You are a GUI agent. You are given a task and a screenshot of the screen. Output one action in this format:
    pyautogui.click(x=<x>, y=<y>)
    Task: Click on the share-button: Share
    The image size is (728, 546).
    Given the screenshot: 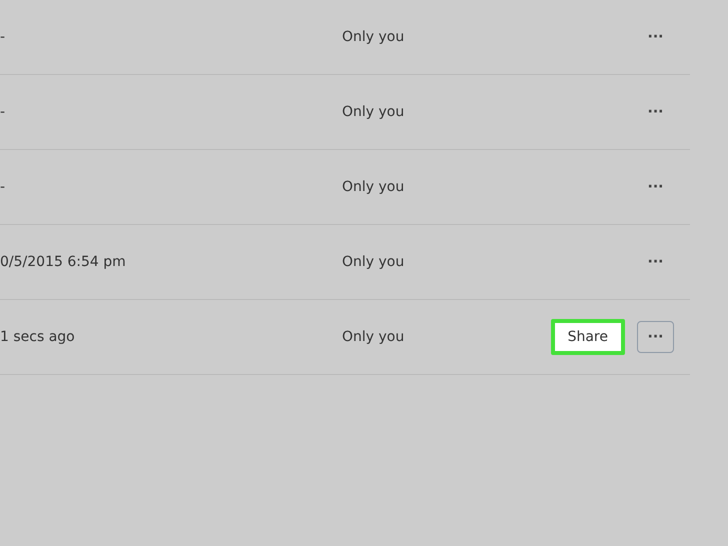 What is the action you would take?
    pyautogui.click(x=587, y=337)
    